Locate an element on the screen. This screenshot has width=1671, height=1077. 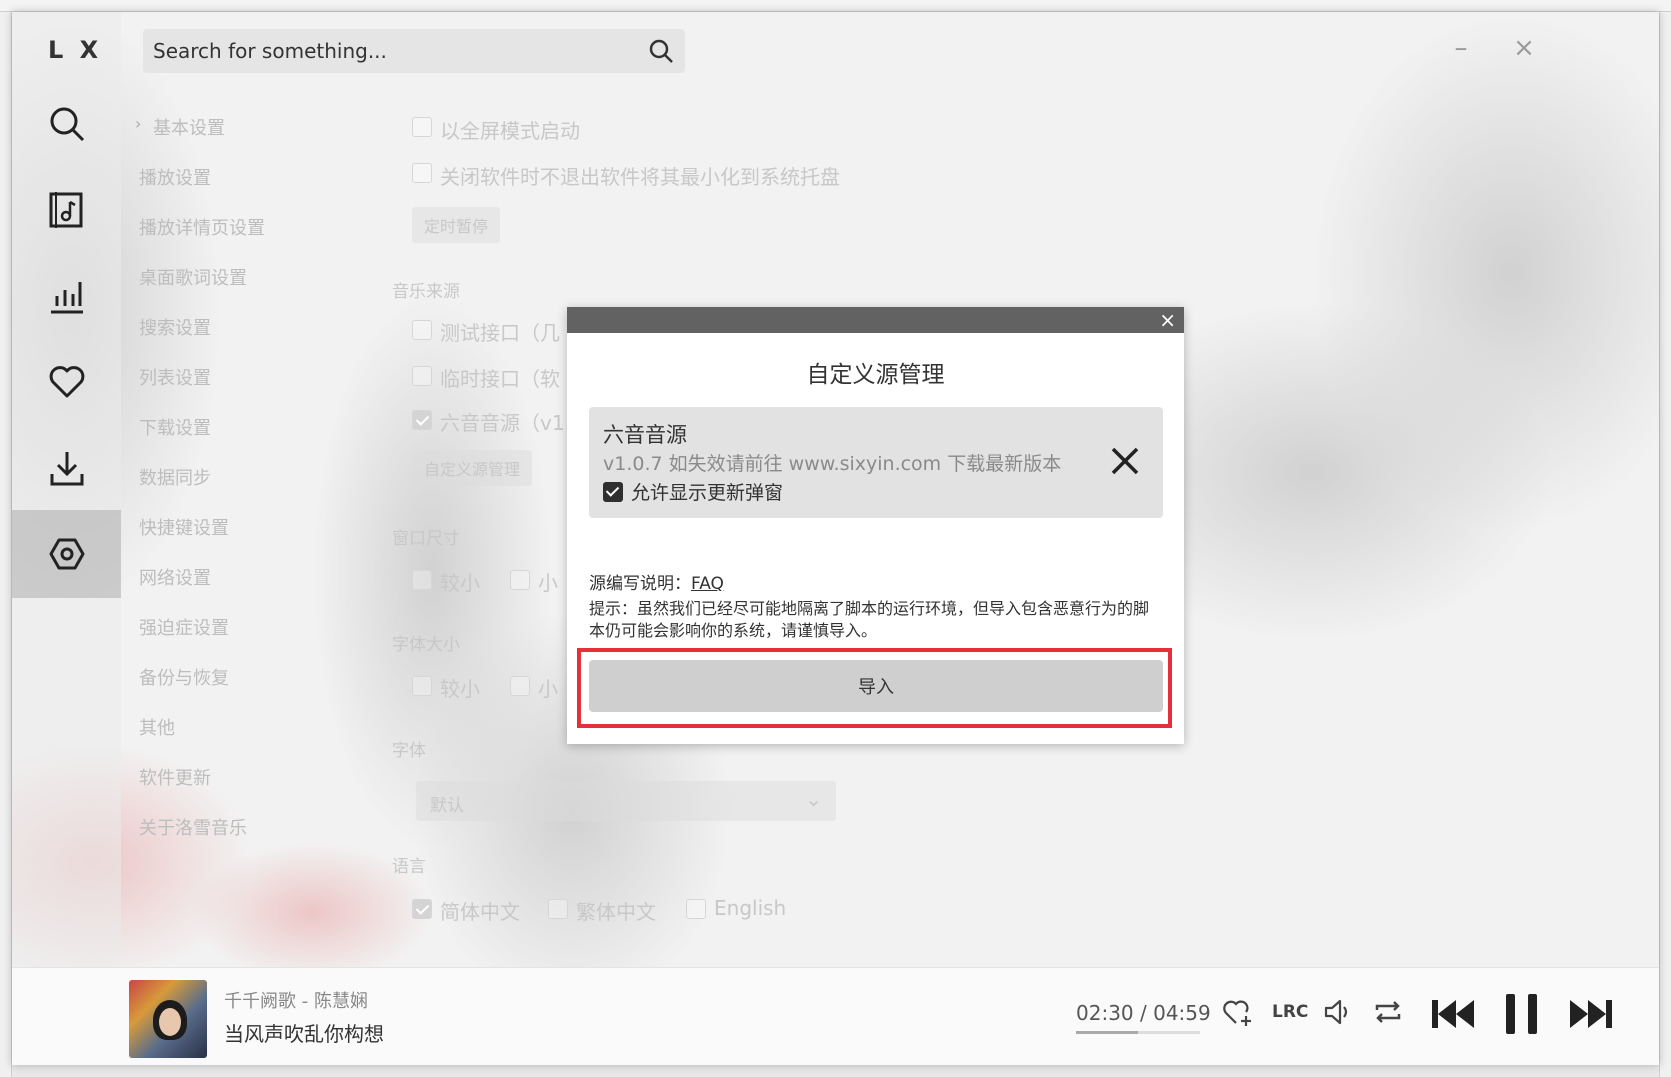
duration: 04:59 is located at coordinates (1182, 1013).